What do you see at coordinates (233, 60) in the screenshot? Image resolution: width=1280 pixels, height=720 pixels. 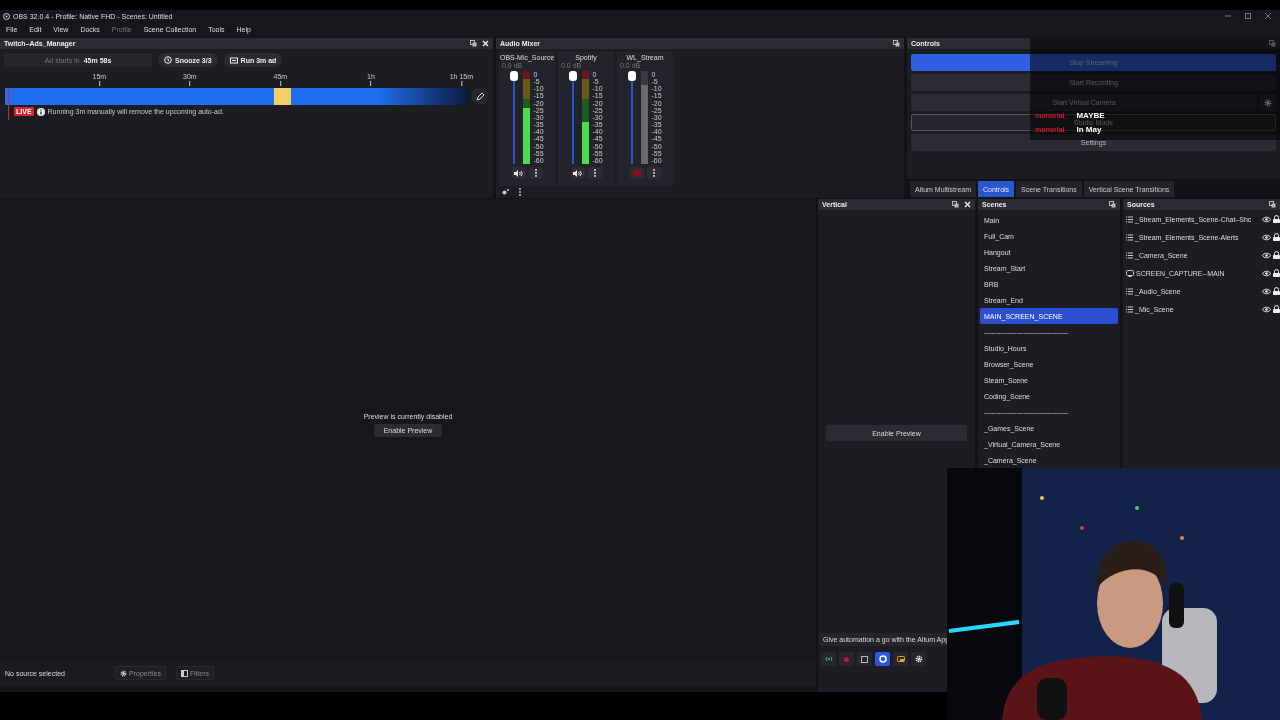 I see `ad-icon` at bounding box center [233, 60].